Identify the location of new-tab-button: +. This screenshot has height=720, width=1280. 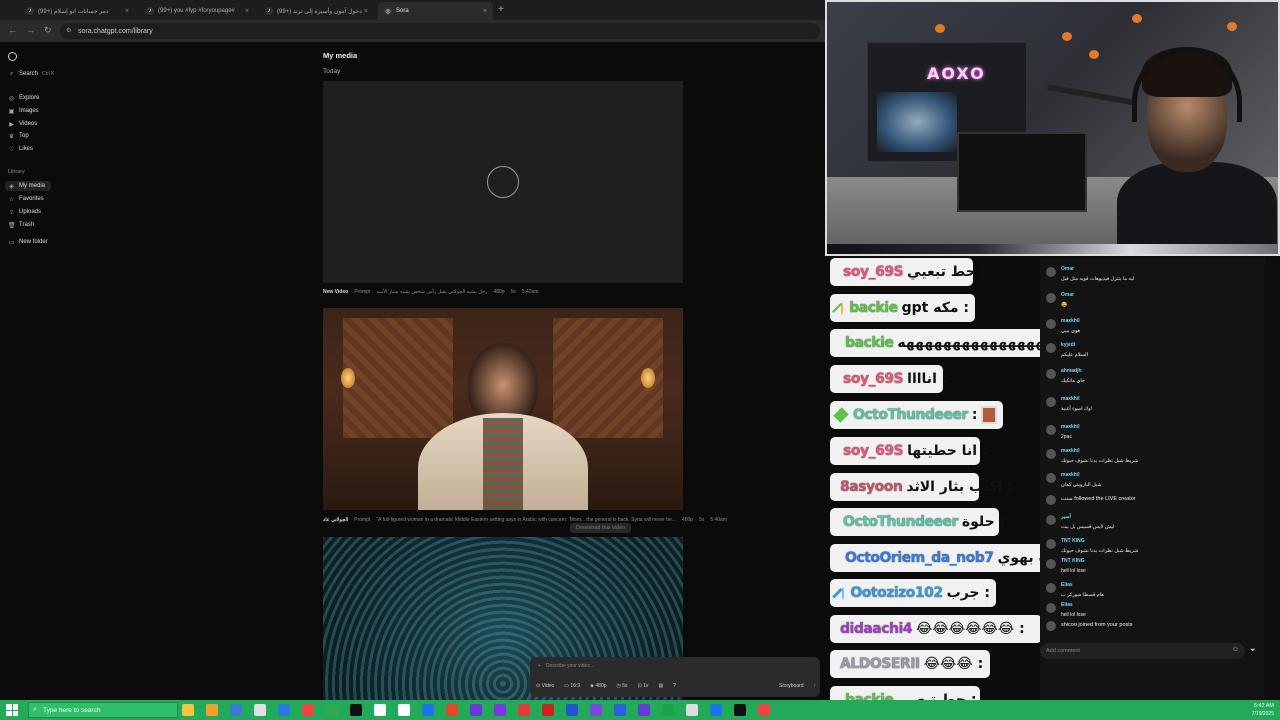
(501, 9).